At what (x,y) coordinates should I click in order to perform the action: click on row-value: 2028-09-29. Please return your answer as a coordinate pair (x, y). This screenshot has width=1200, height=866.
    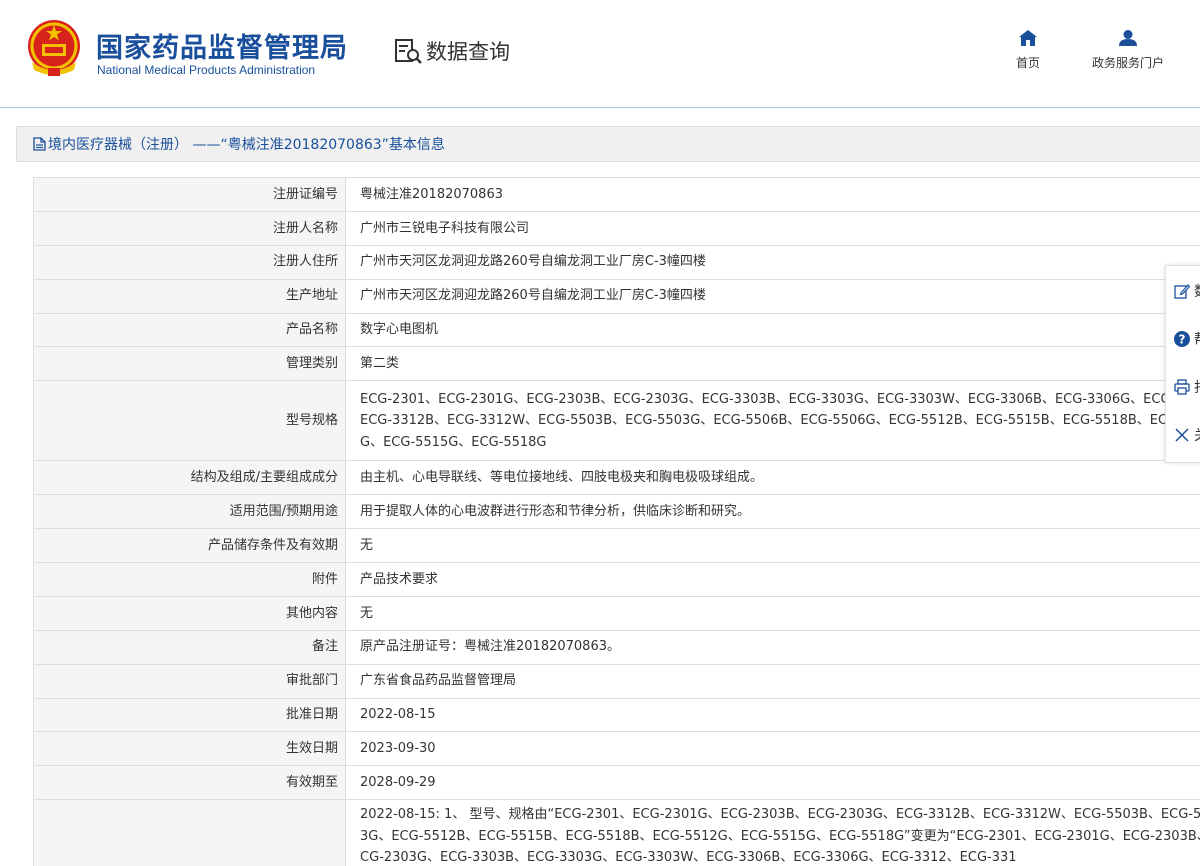
    Looking at the image, I should click on (772, 783).